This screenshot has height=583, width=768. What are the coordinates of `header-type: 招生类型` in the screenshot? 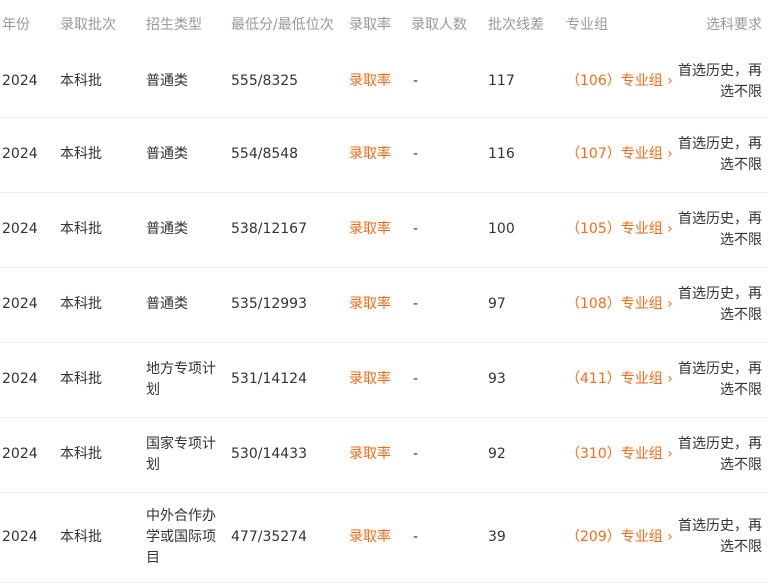 It's located at (174, 25).